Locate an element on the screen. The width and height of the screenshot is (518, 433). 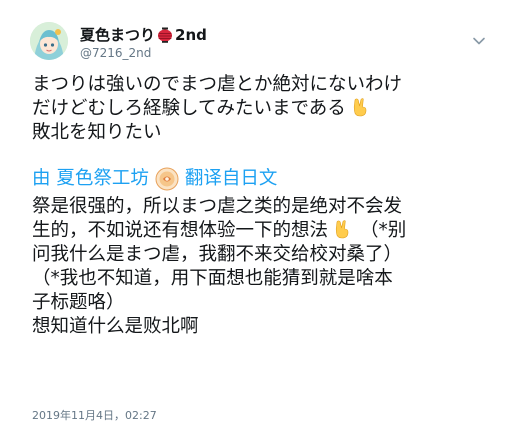
translation-attribution: 由 夏色祭工坊 翻译自日文 is located at coordinates (154, 179).